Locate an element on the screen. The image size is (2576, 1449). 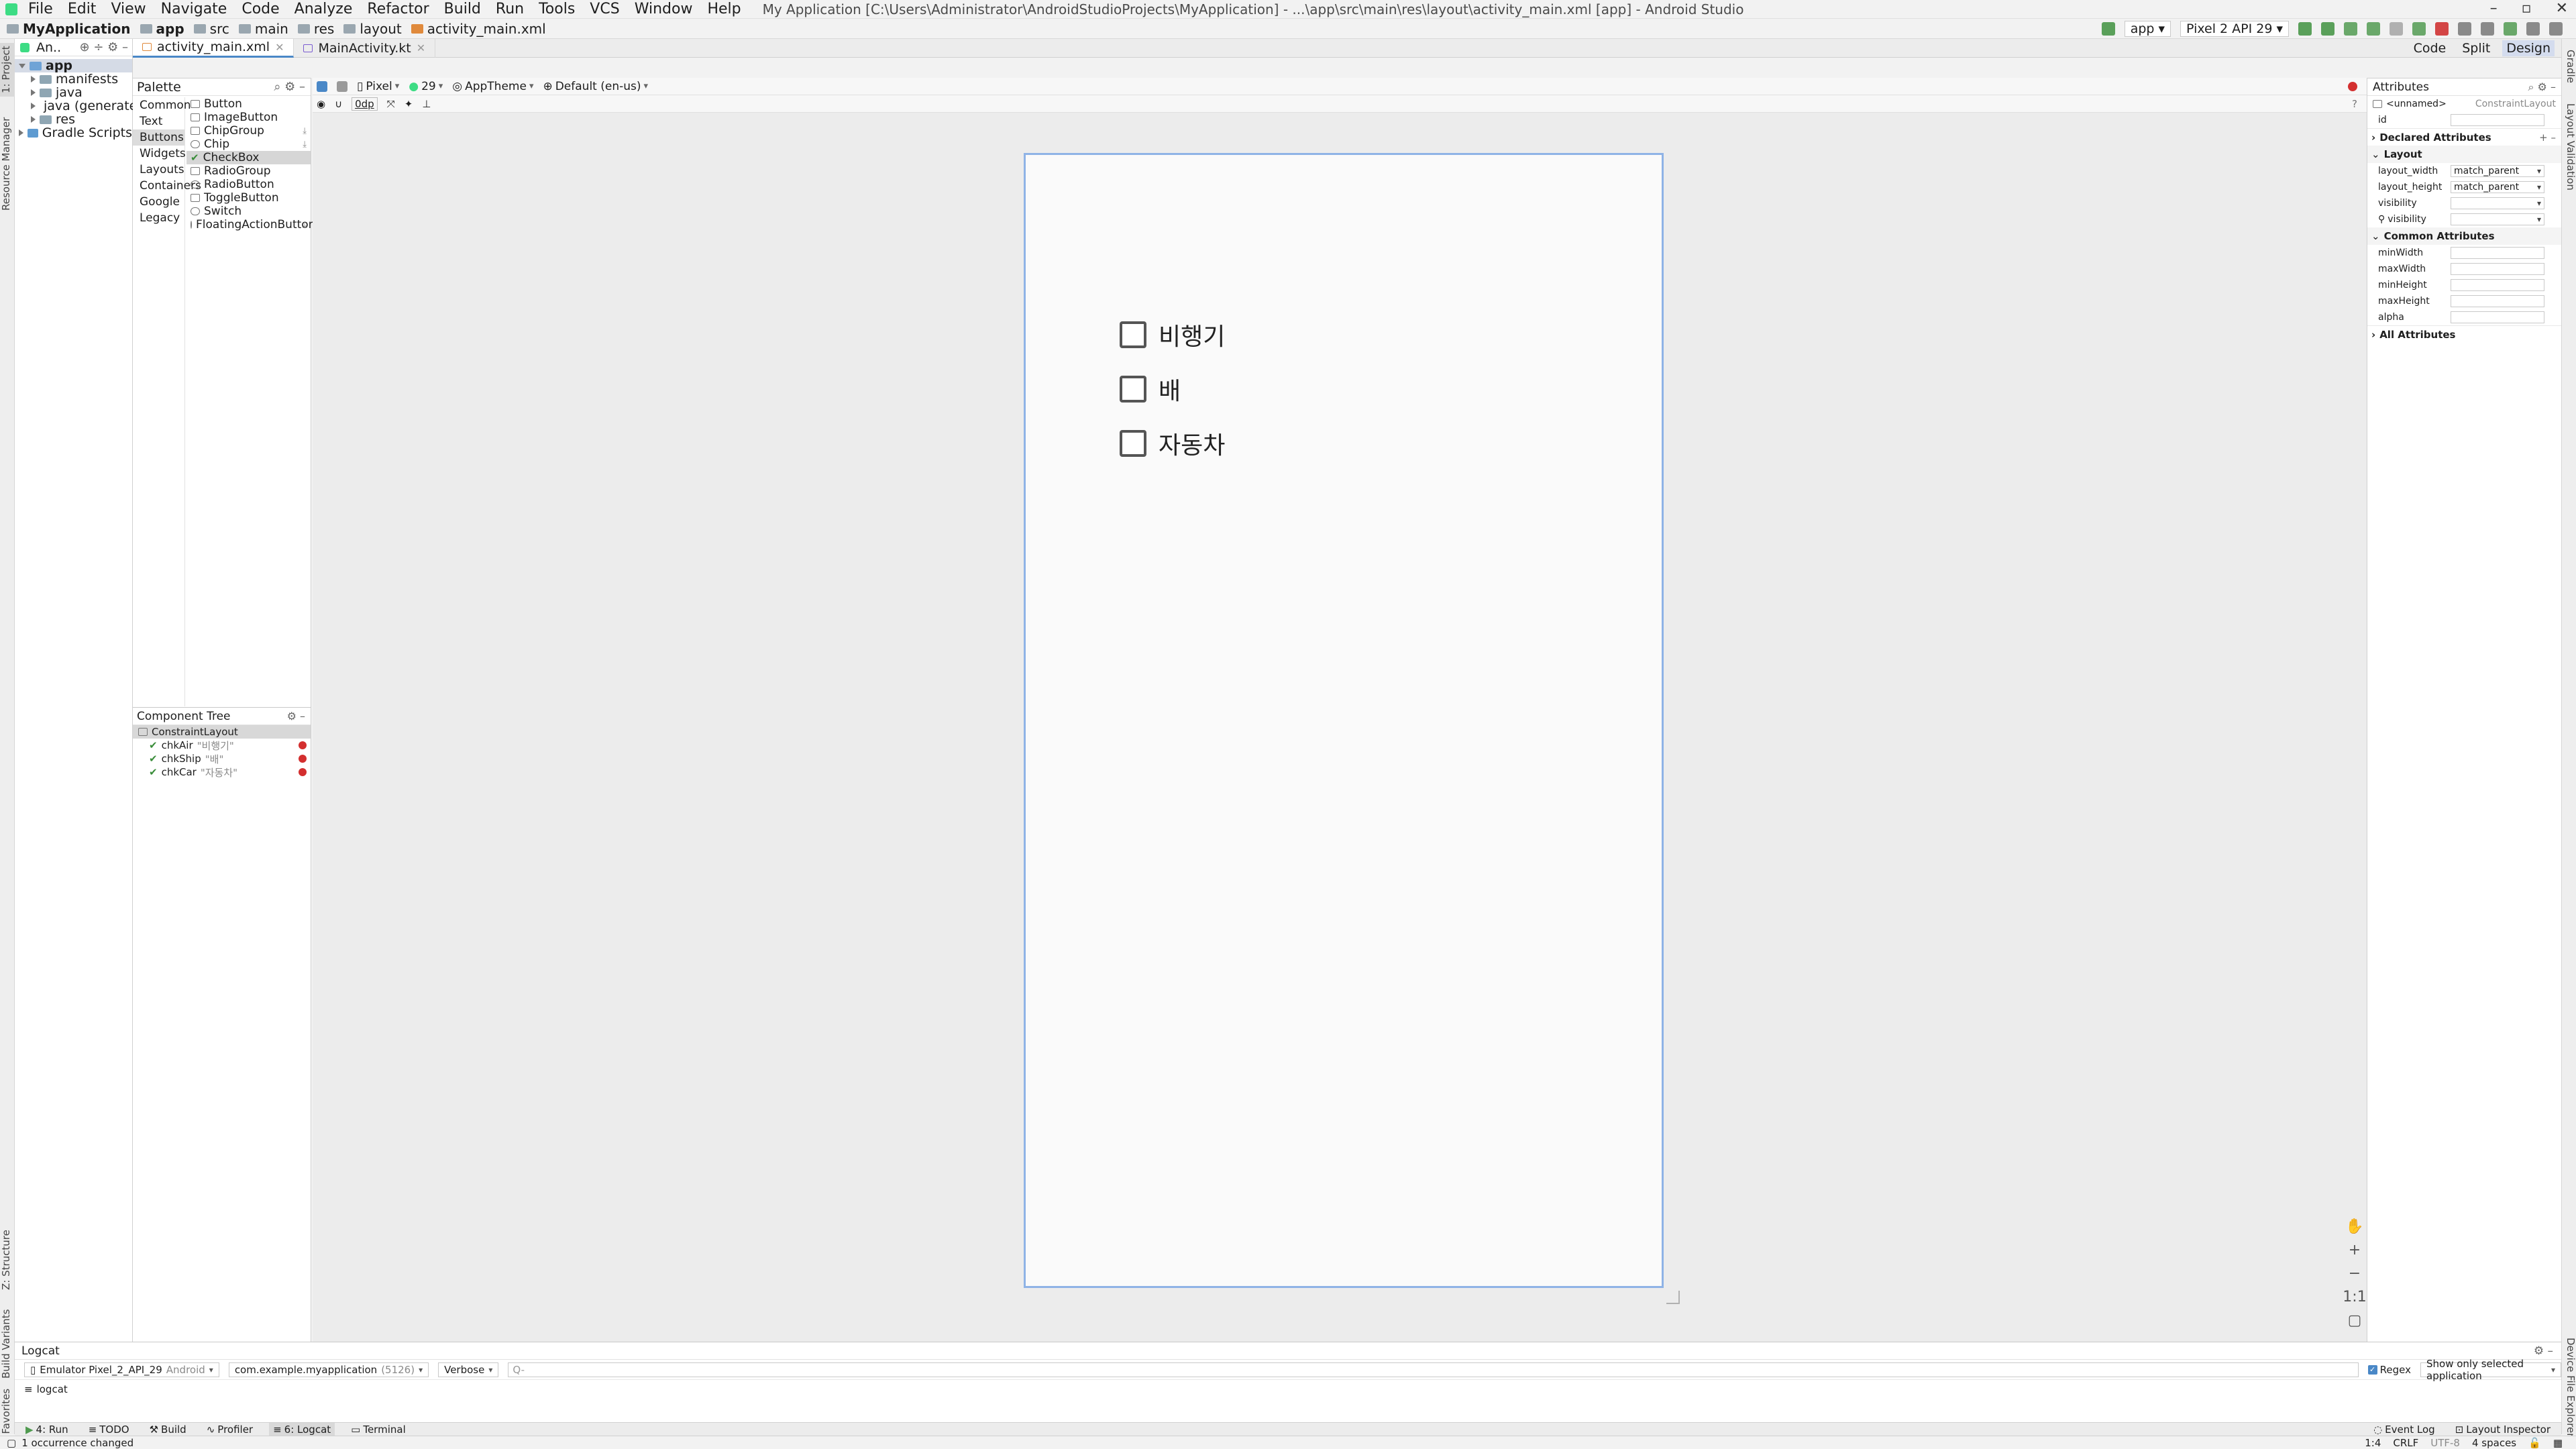
pan-icon: ✋ is located at coordinates (2354, 1226).